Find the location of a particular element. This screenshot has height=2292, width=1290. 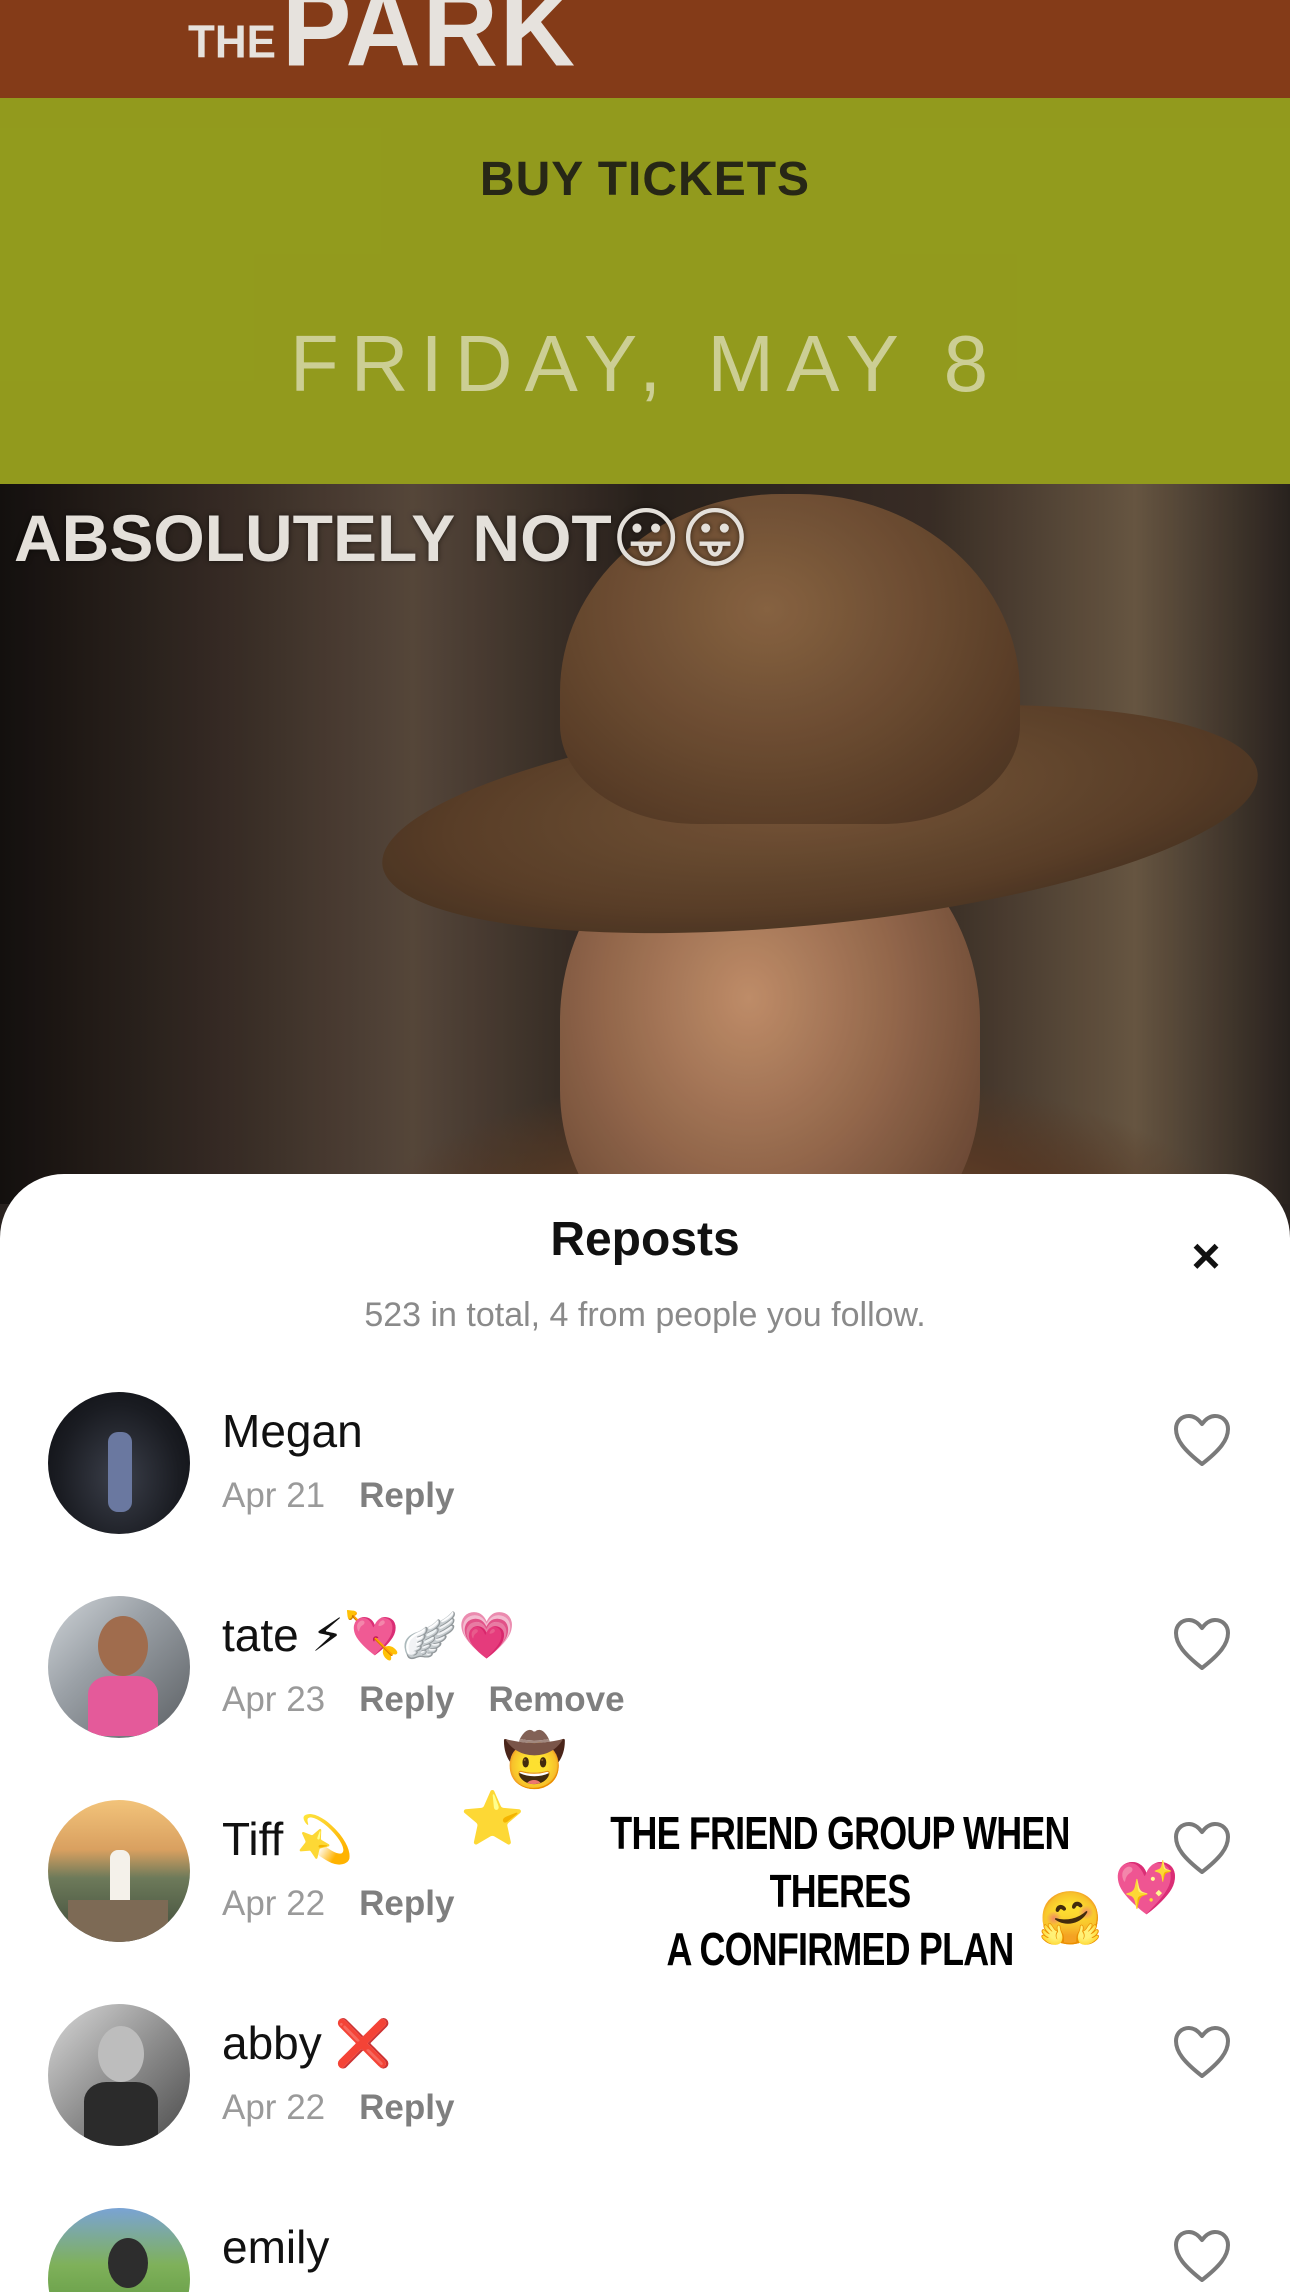

repost-date: Apr 23 is located at coordinates (274, 1699).